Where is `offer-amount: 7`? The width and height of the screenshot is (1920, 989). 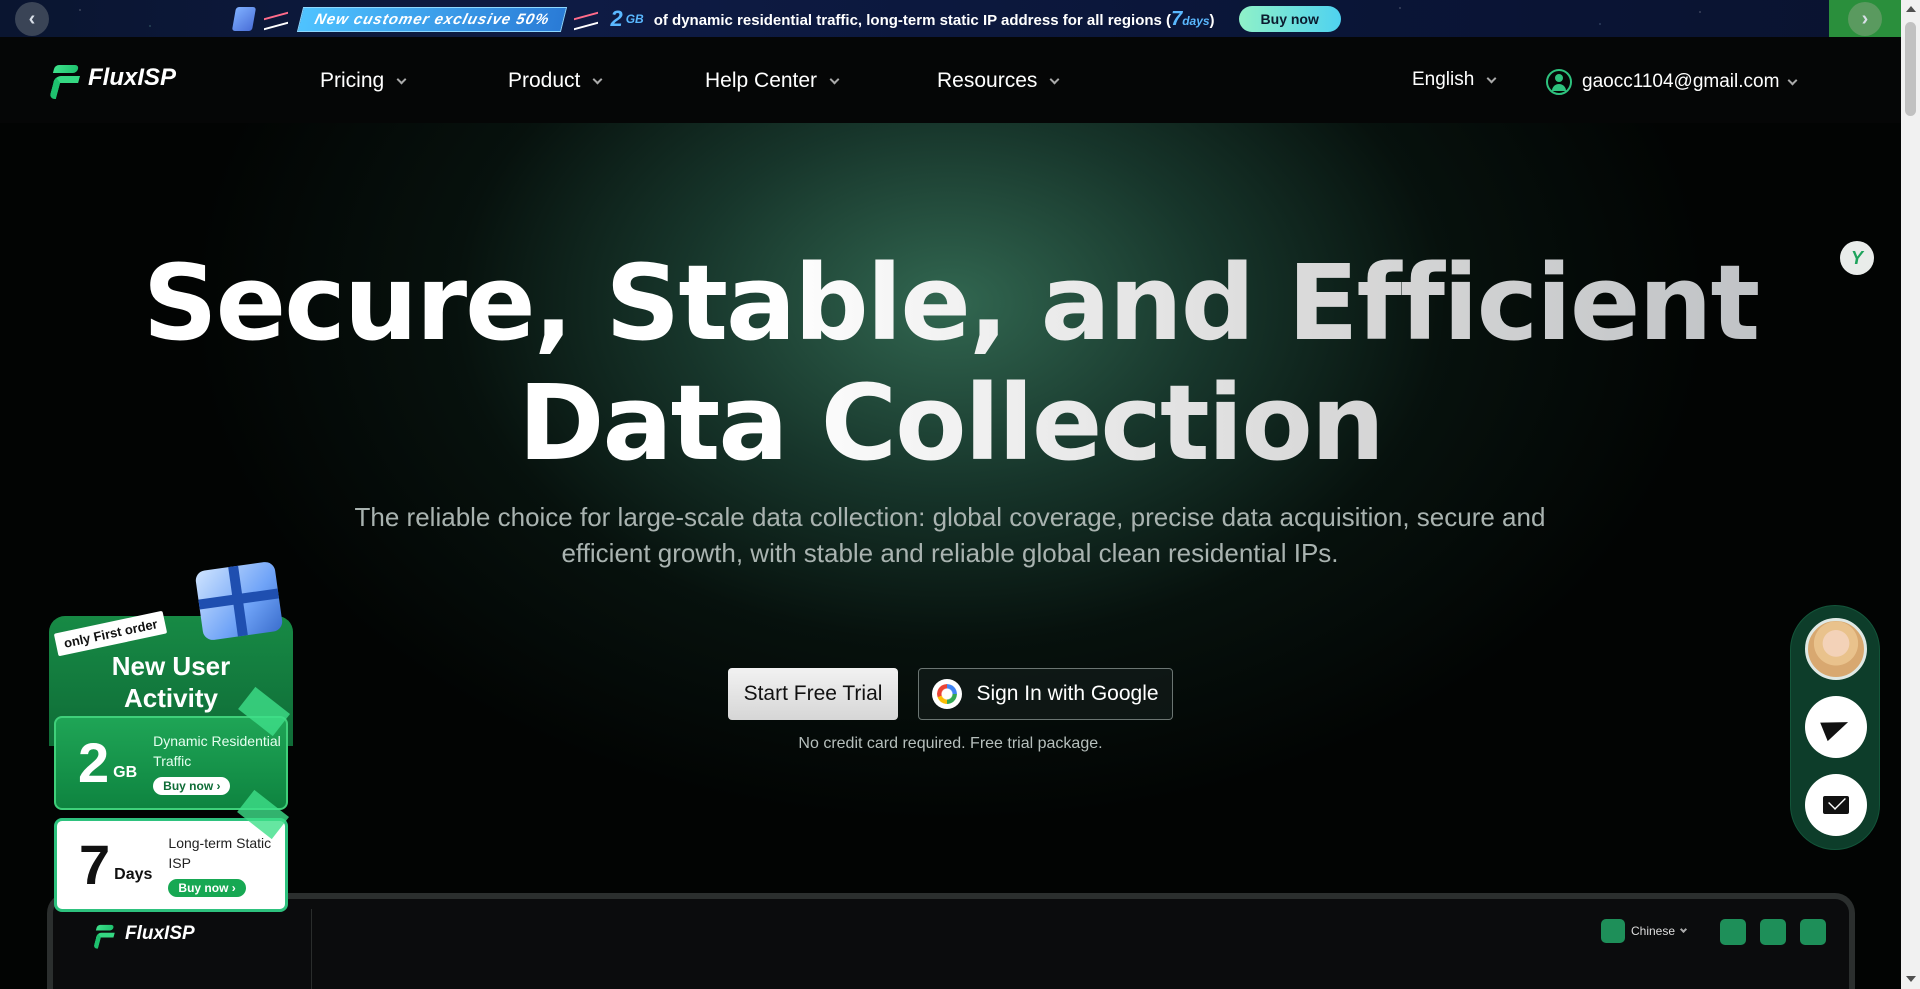
offer-amount: 7 is located at coordinates (95, 864).